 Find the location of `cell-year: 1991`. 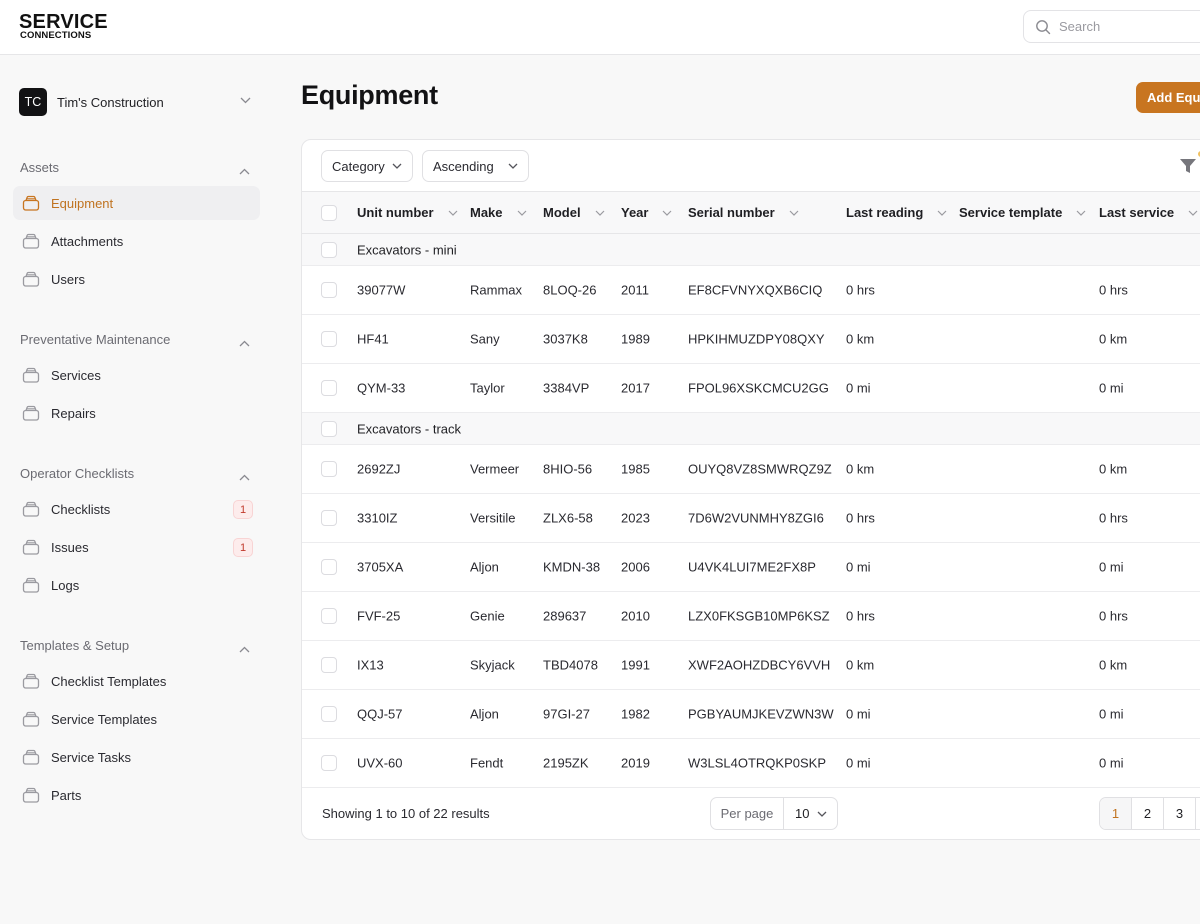

cell-year: 1991 is located at coordinates (635, 665).